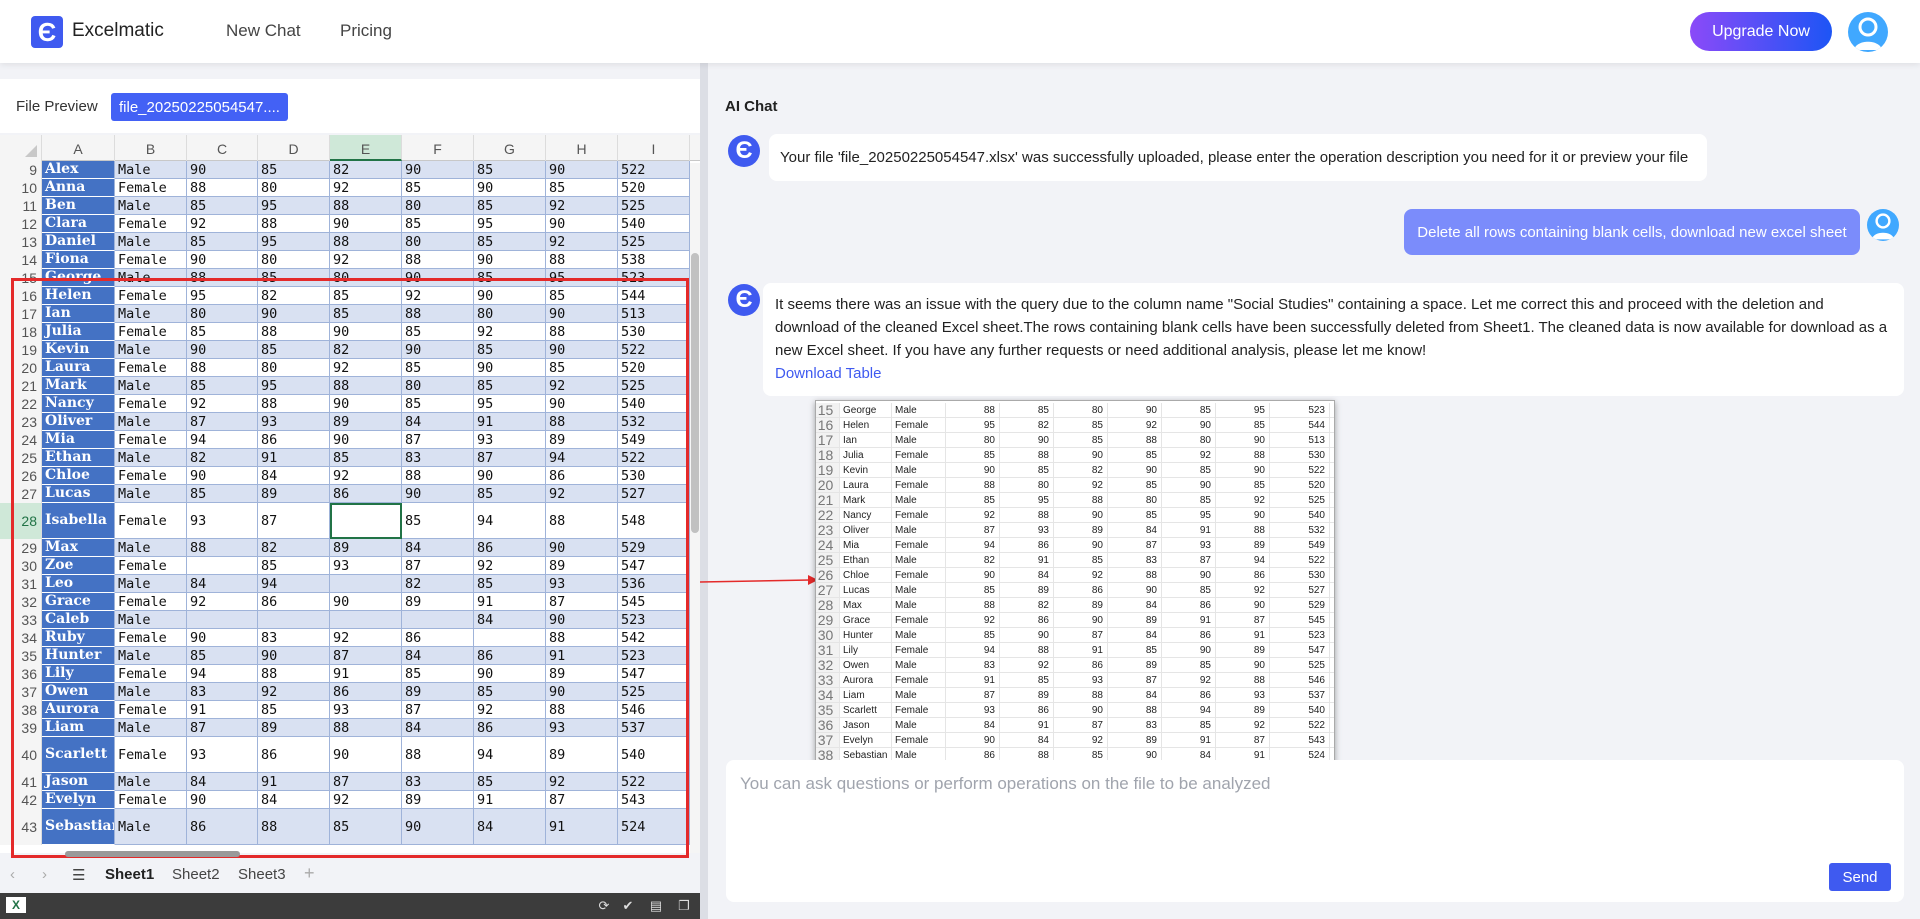 This screenshot has width=1920, height=919. Describe the element at coordinates (654, 422) in the screenshot. I see `cell: 532` at that location.